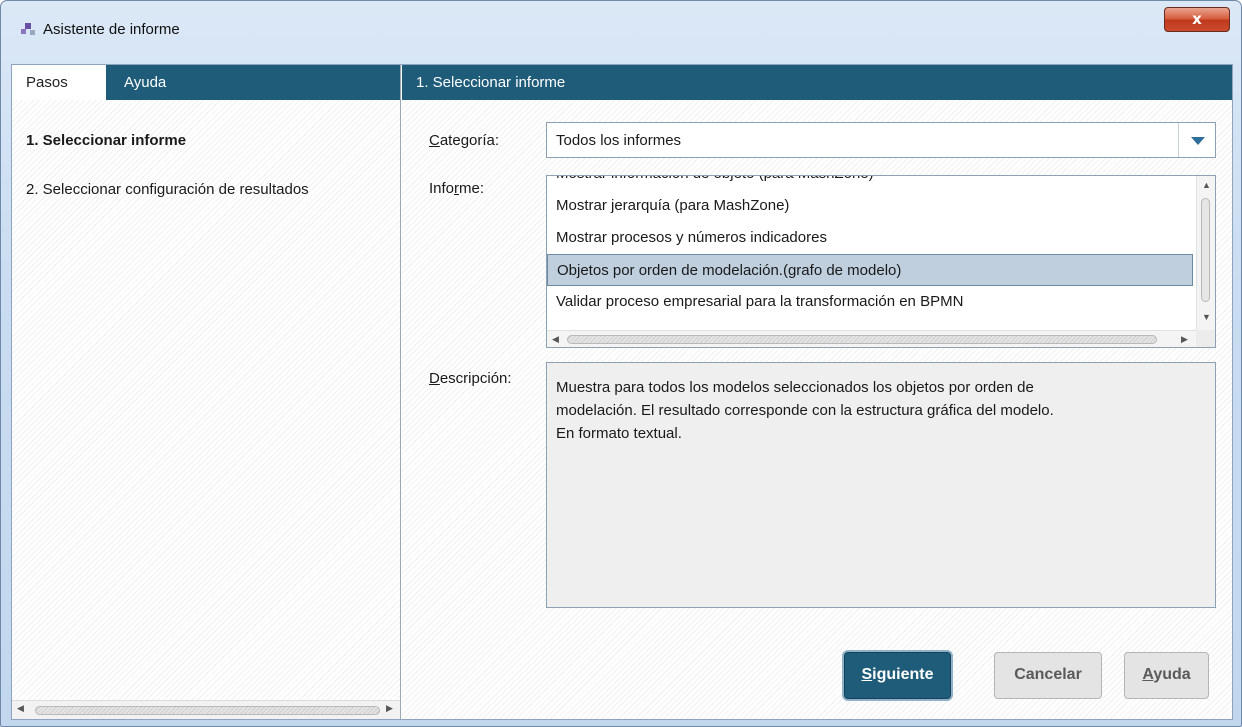  I want to click on category-label: Categoría:, so click(464, 140).